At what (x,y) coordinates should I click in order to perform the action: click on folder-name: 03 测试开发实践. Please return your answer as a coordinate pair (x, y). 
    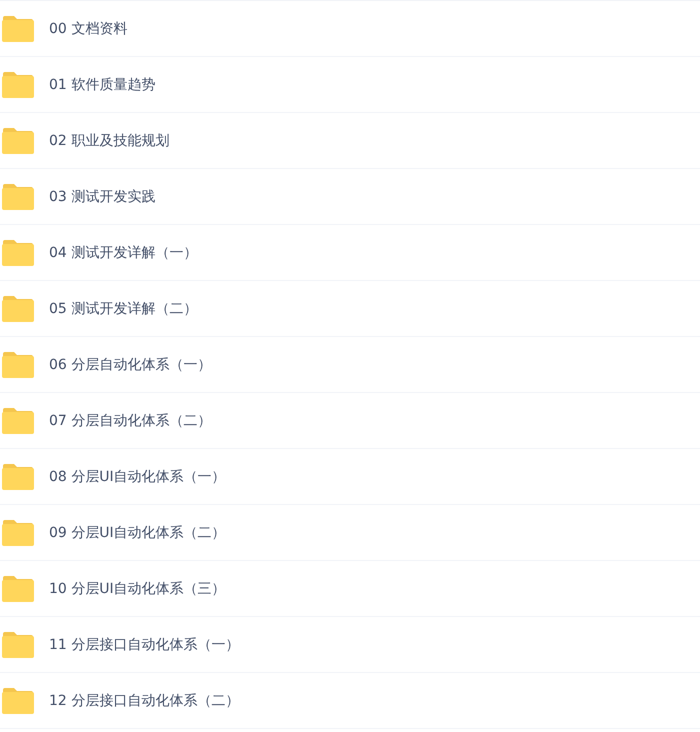
    Looking at the image, I should click on (102, 197).